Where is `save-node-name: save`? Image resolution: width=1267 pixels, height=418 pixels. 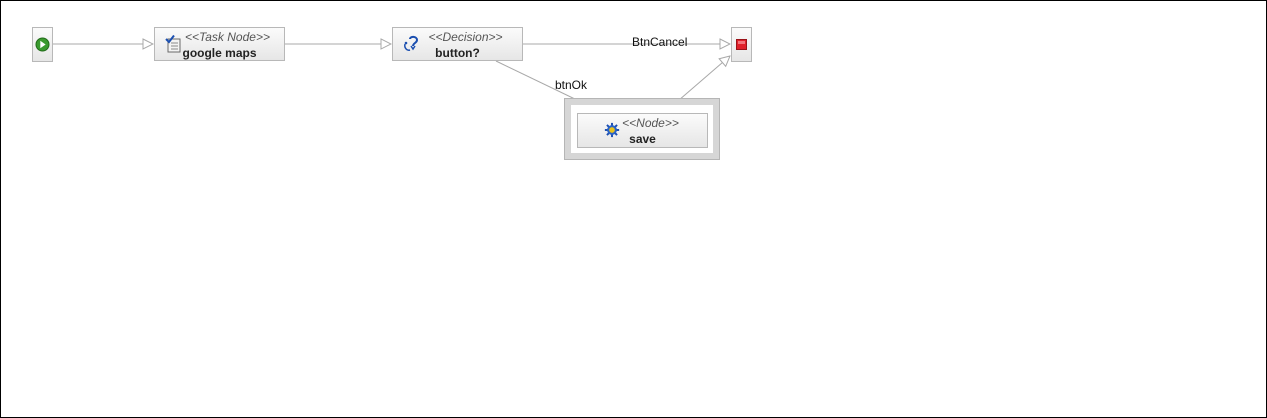
save-node-name: save is located at coordinates (642, 139).